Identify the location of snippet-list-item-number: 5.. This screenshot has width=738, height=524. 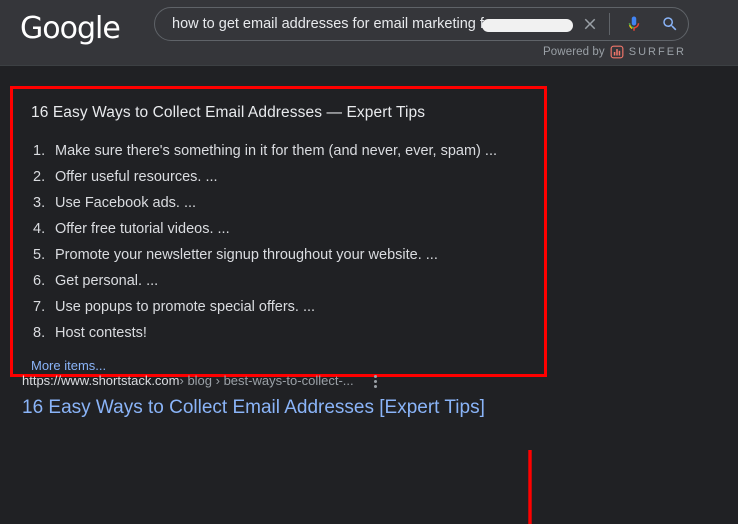
(39, 255).